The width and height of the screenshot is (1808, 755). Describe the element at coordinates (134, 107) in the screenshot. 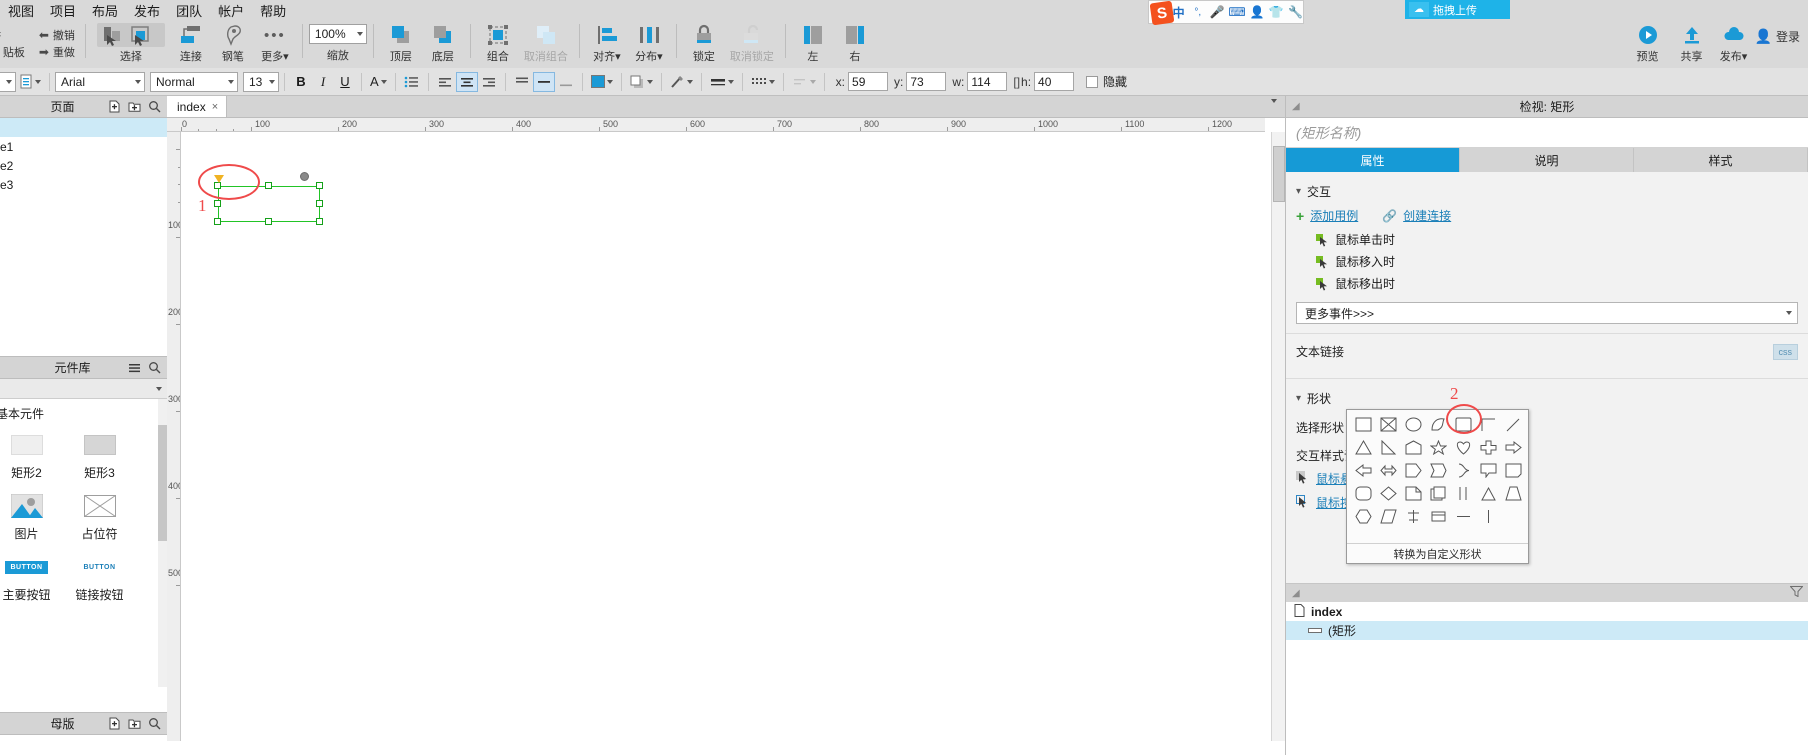

I see `add-folder-icon` at that location.